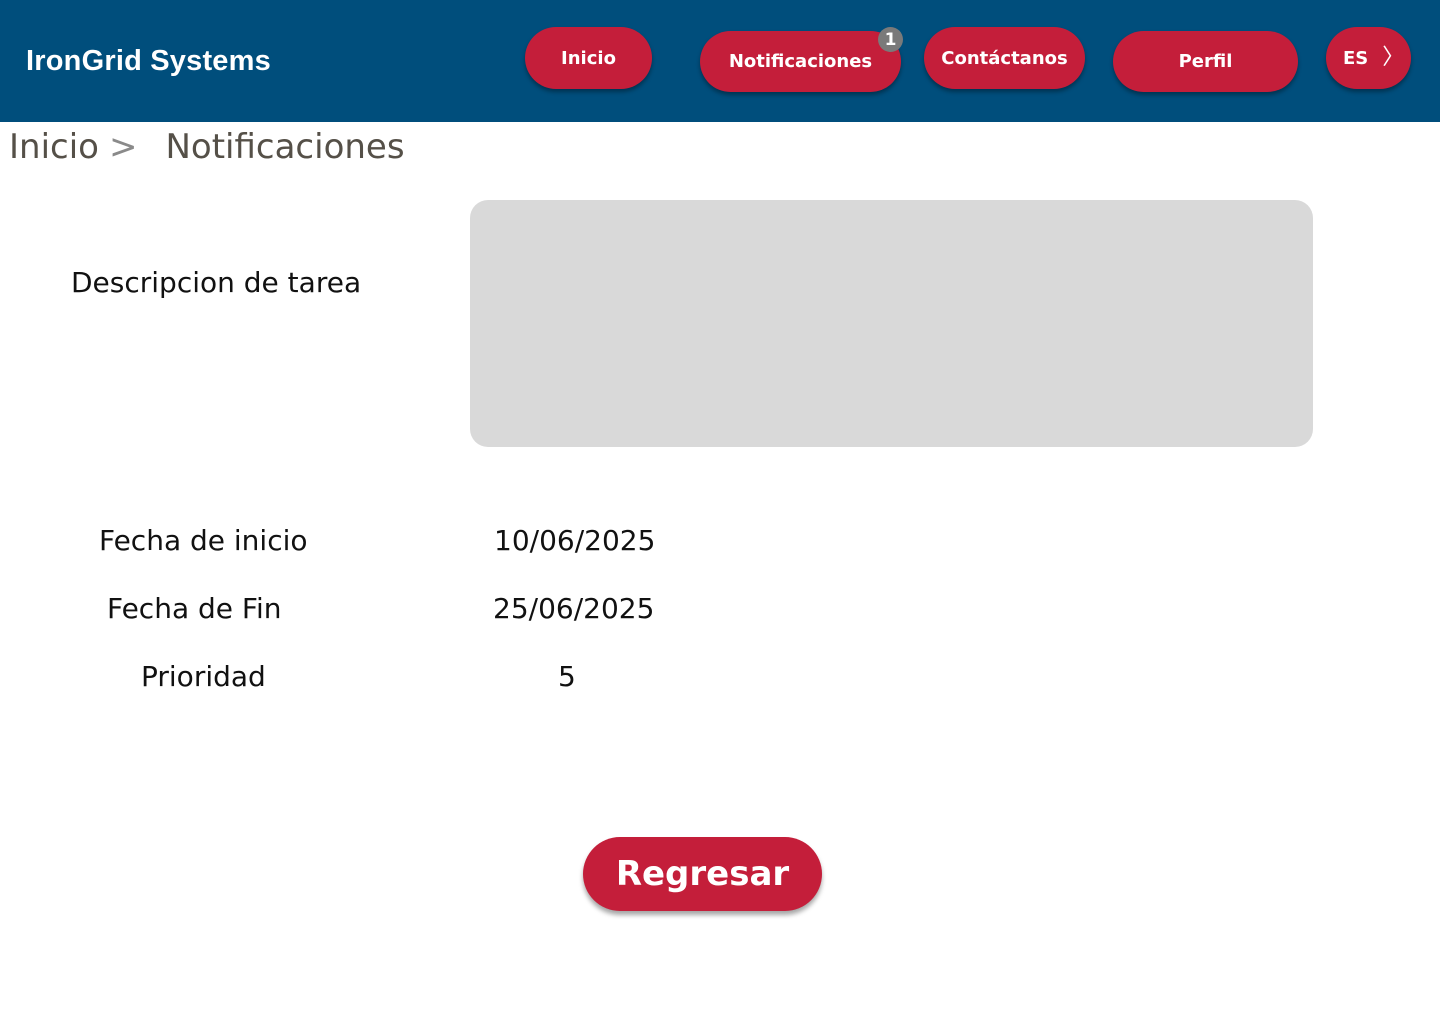 The width and height of the screenshot is (1440, 1024). Describe the element at coordinates (1393, 57) in the screenshot. I see `chevron-right-icon: 〉` at that location.